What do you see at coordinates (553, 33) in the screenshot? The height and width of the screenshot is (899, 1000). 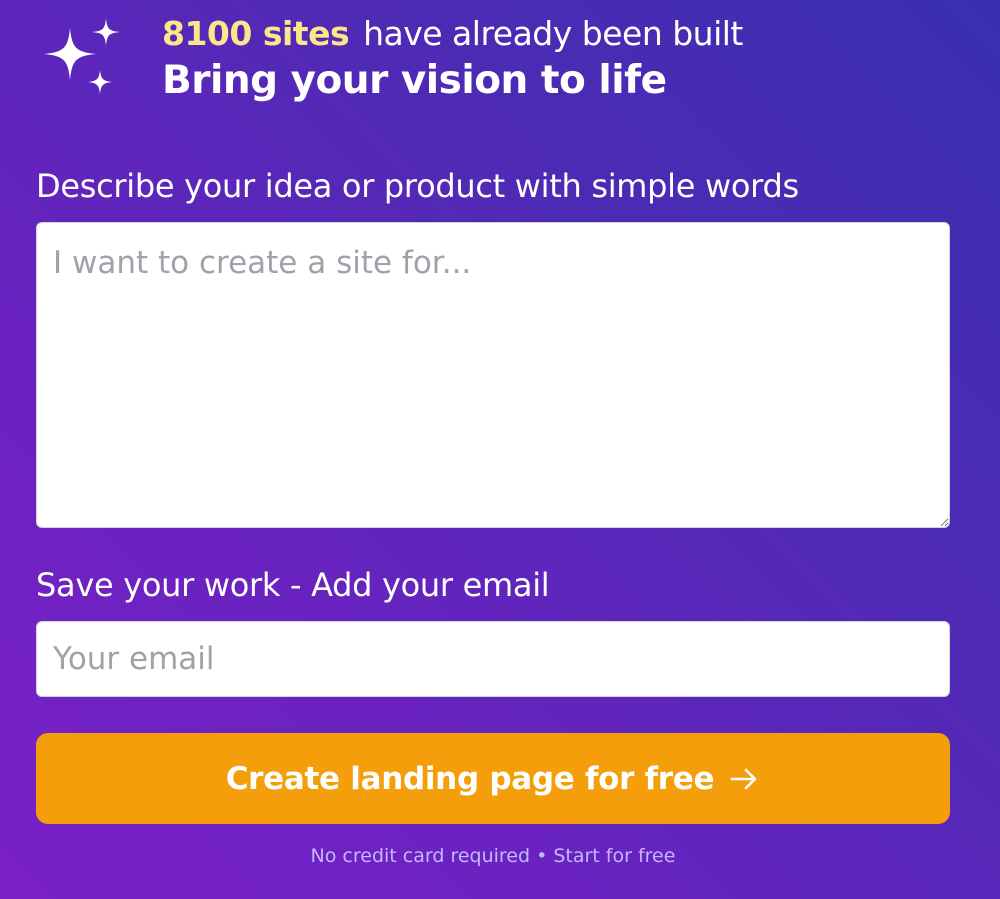 I see `sites-built-text: have already been built` at bounding box center [553, 33].